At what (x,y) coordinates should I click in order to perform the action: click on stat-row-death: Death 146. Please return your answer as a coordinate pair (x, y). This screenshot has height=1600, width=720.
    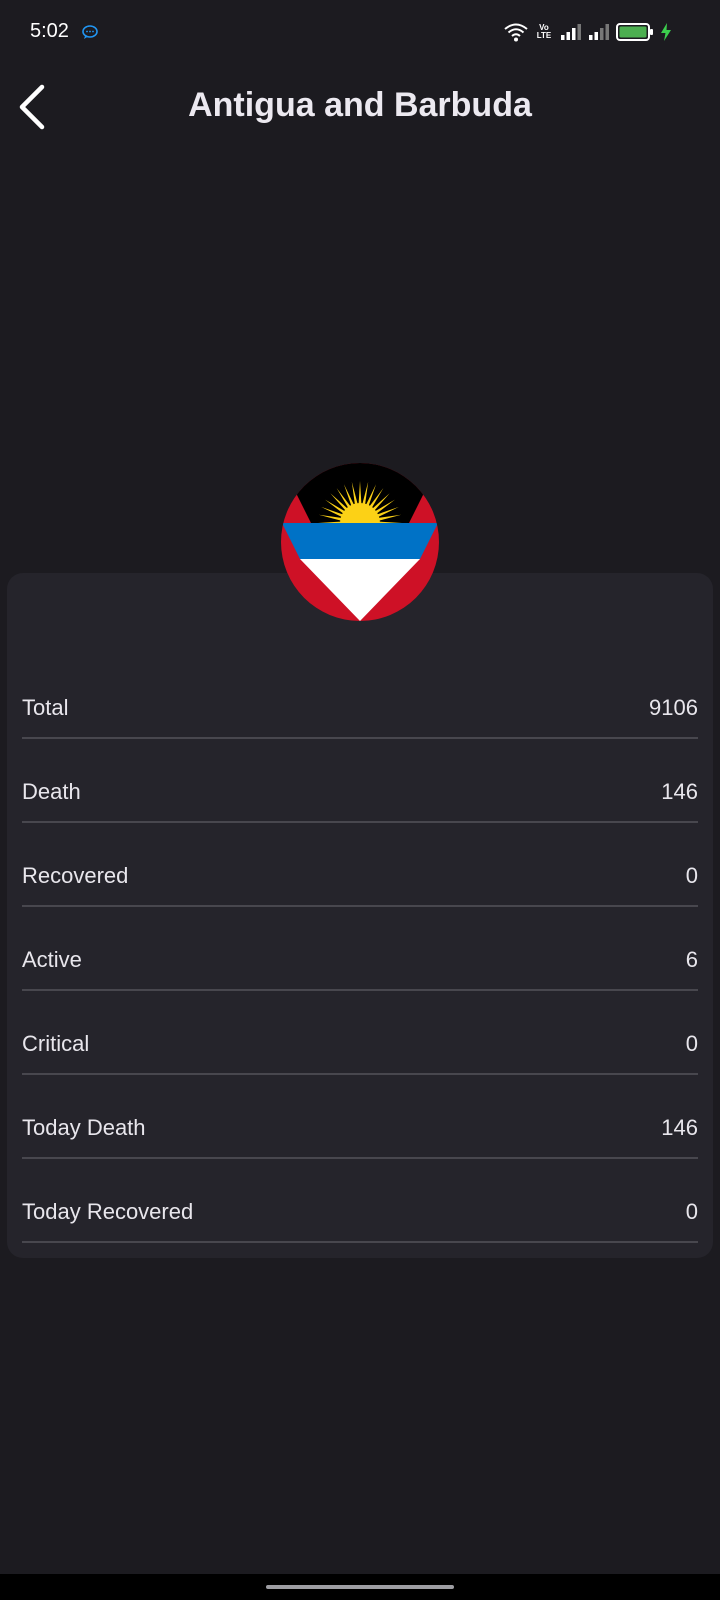
    Looking at the image, I should click on (360, 781).